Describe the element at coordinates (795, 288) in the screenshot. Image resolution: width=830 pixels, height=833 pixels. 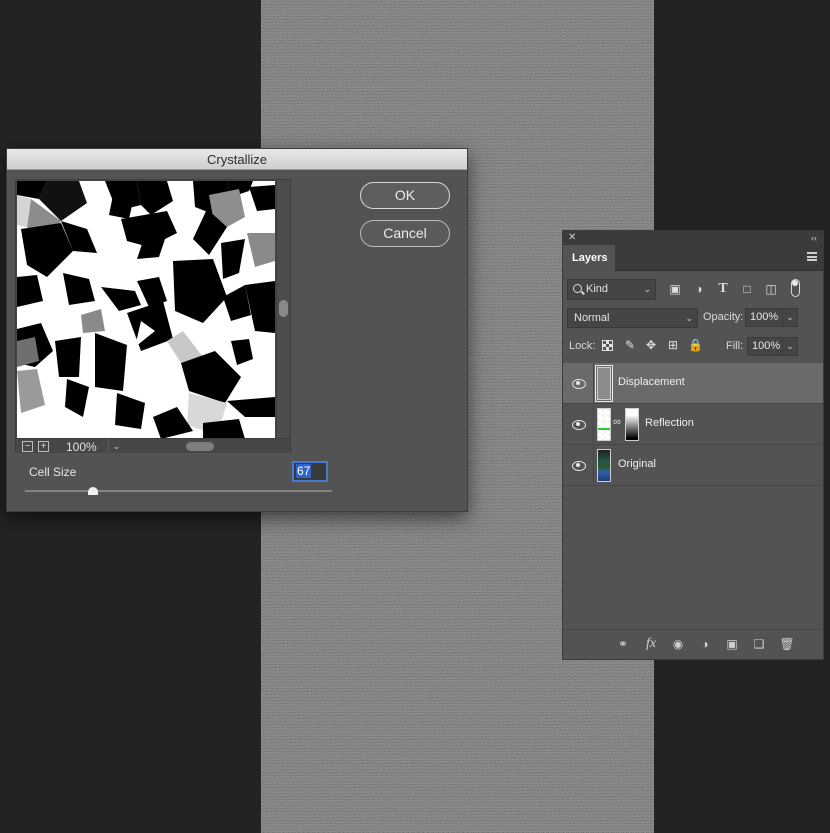
I see `filter-toggle-switch` at that location.